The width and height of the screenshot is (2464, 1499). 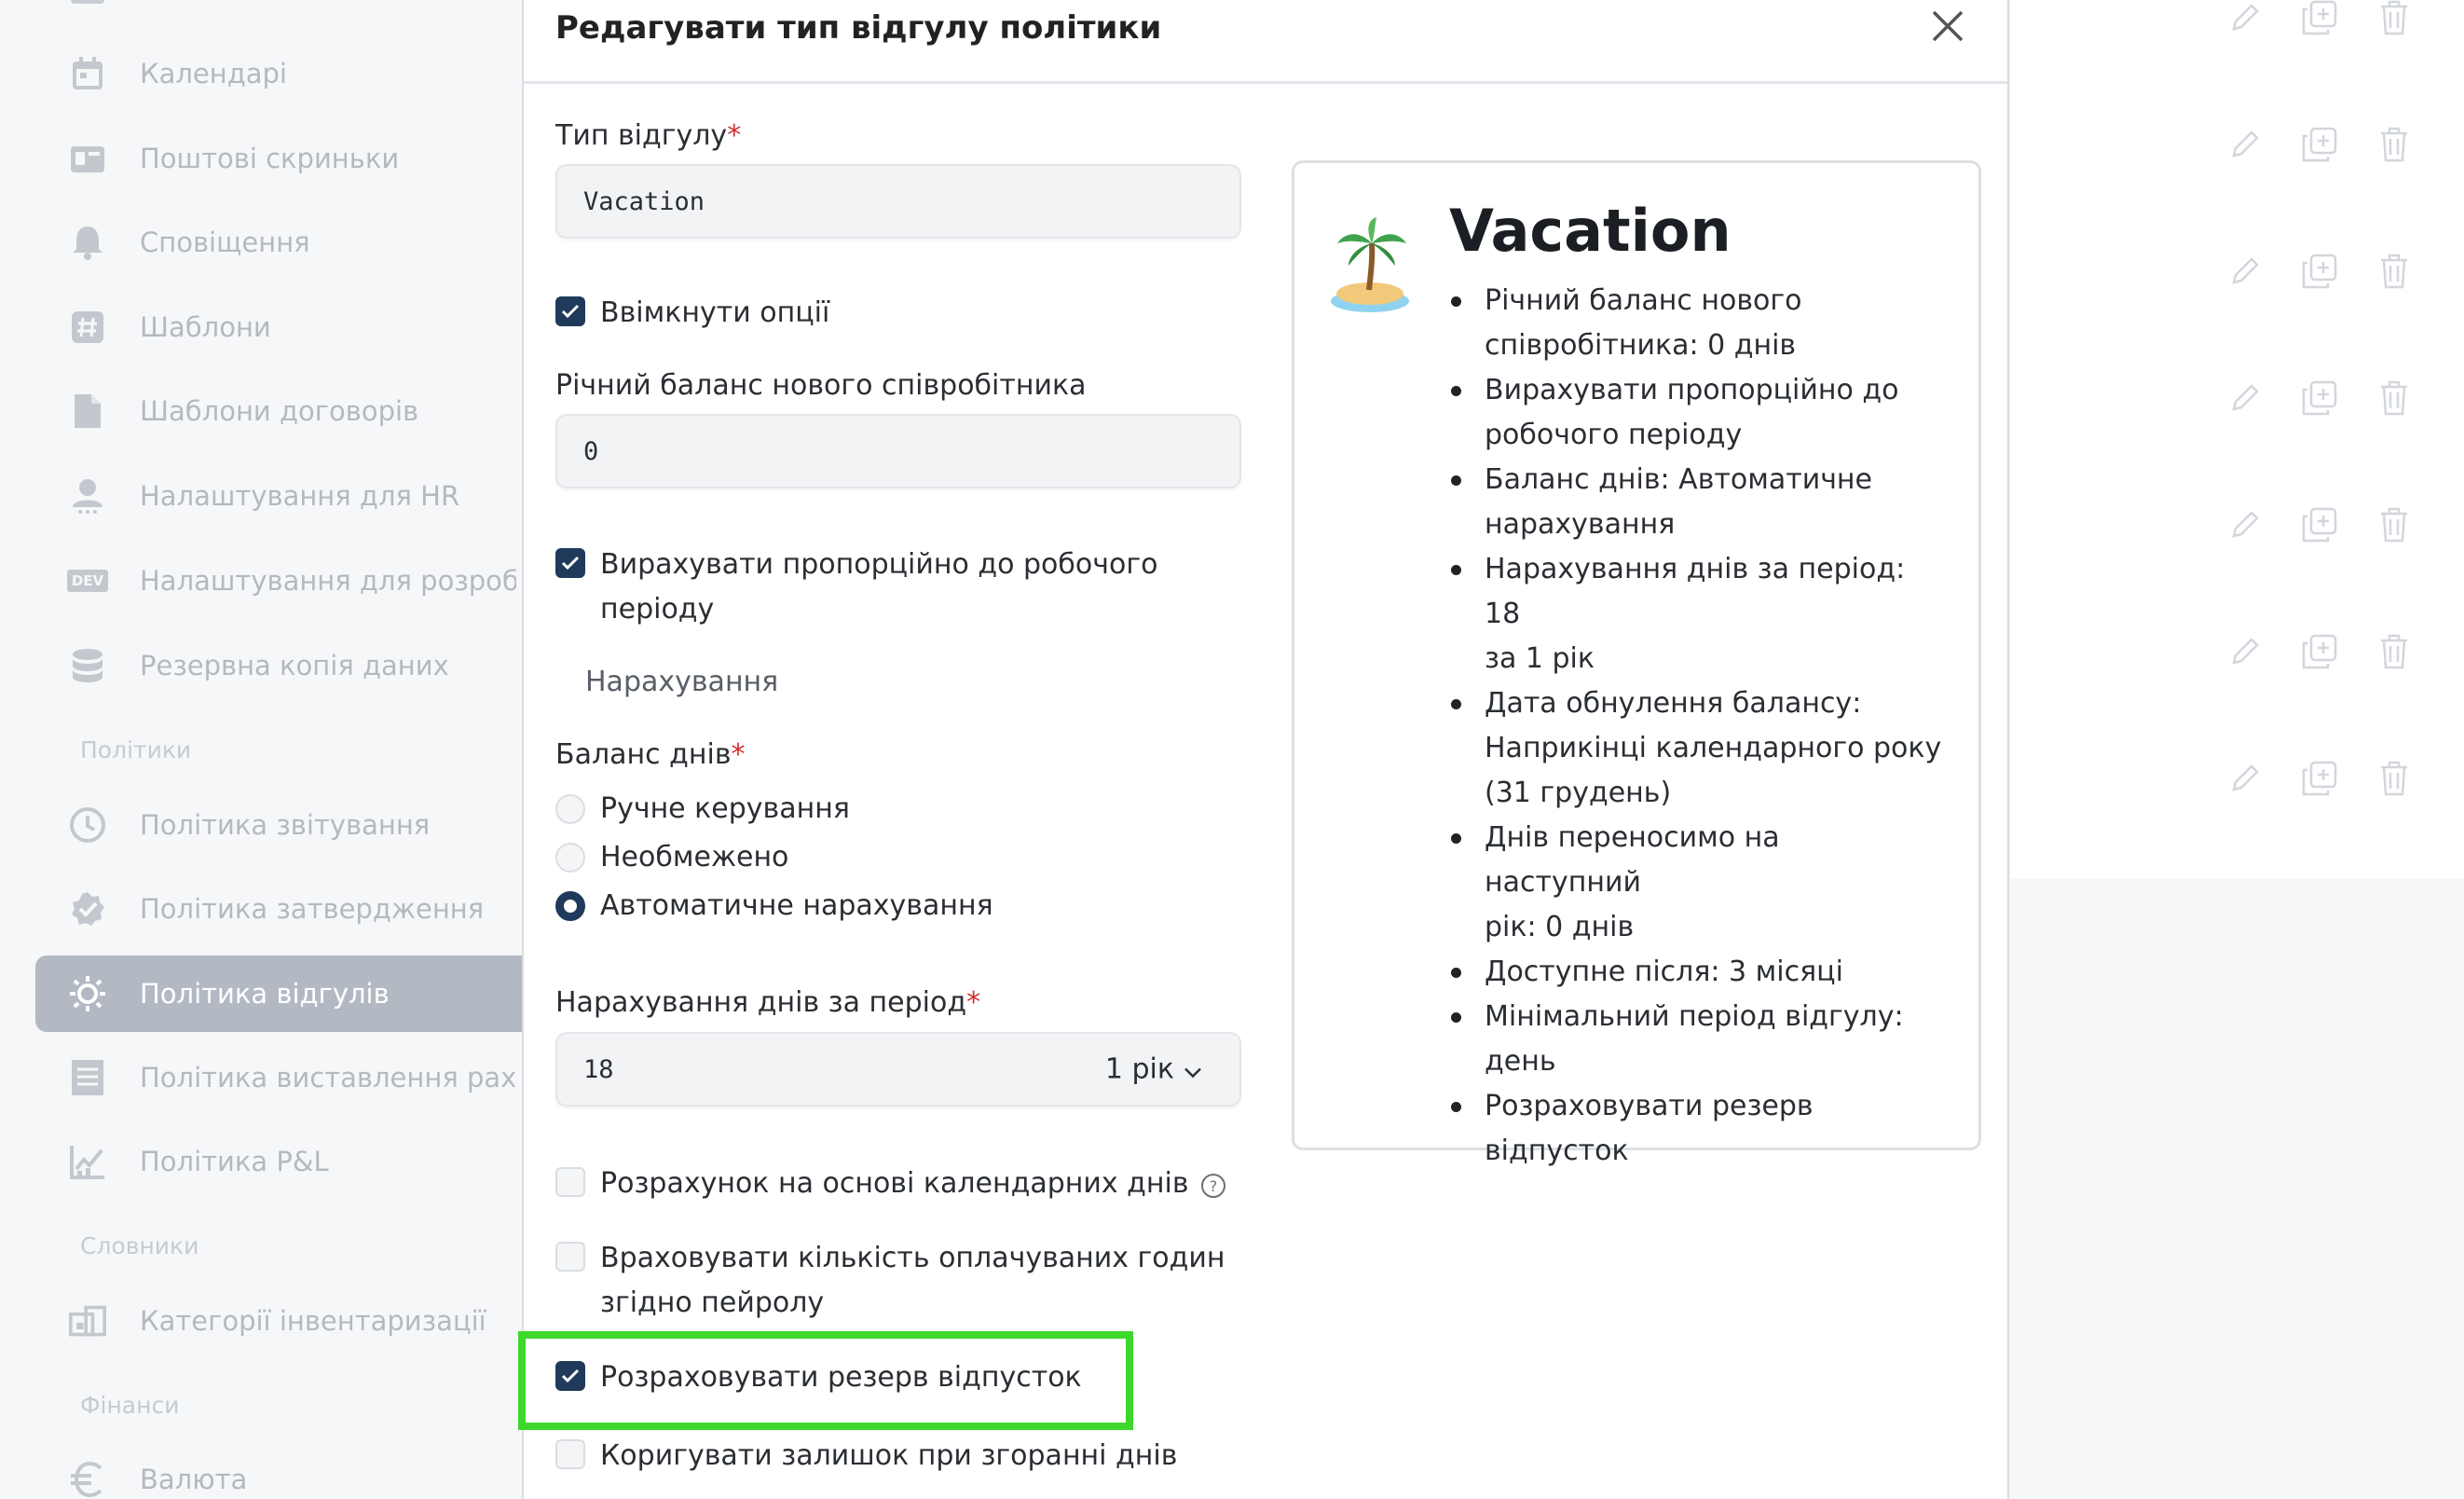 What do you see at coordinates (87, 993) in the screenshot?
I see `sun-icon` at bounding box center [87, 993].